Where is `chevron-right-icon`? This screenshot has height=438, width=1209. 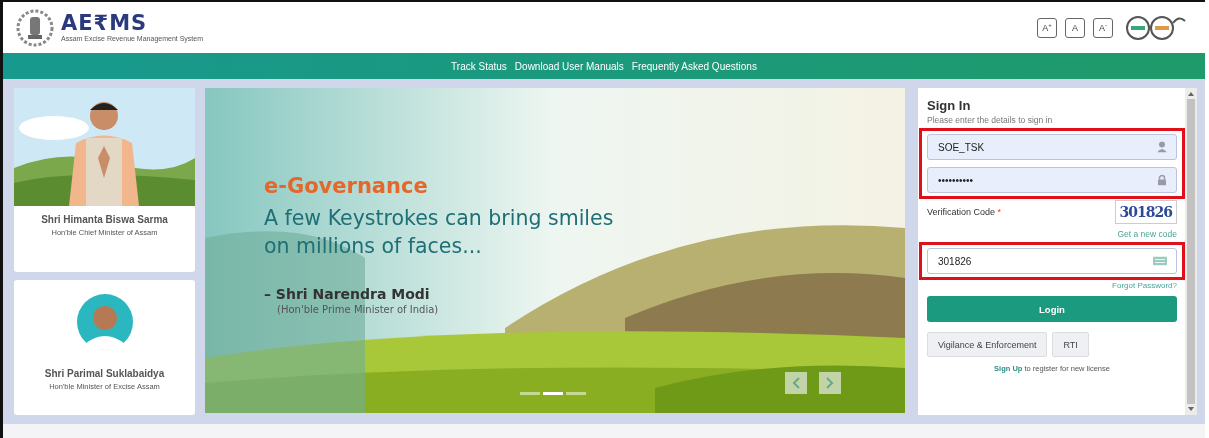 chevron-right-icon is located at coordinates (830, 383).